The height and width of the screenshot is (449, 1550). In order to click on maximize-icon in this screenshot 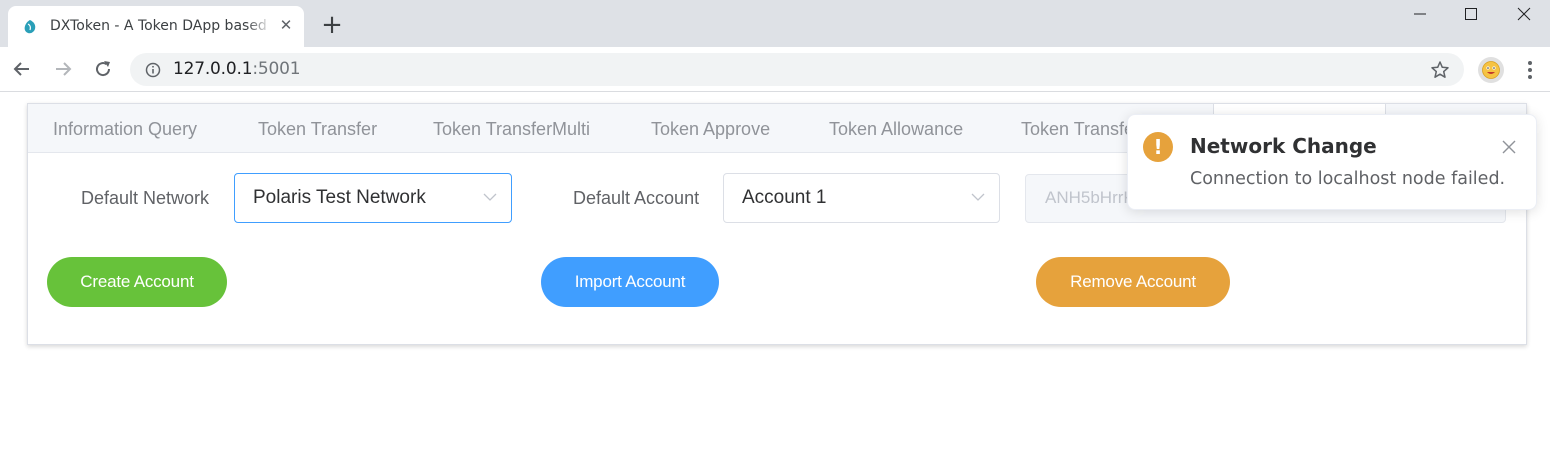, I will do `click(1471, 14)`.